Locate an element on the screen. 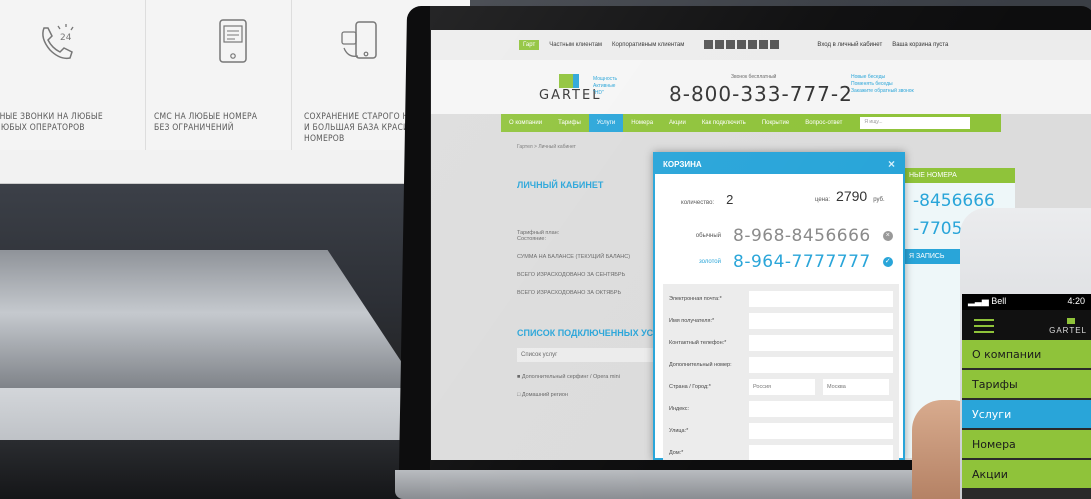 This screenshot has height=499, width=1091. check-icon: ✓ is located at coordinates (887, 262).